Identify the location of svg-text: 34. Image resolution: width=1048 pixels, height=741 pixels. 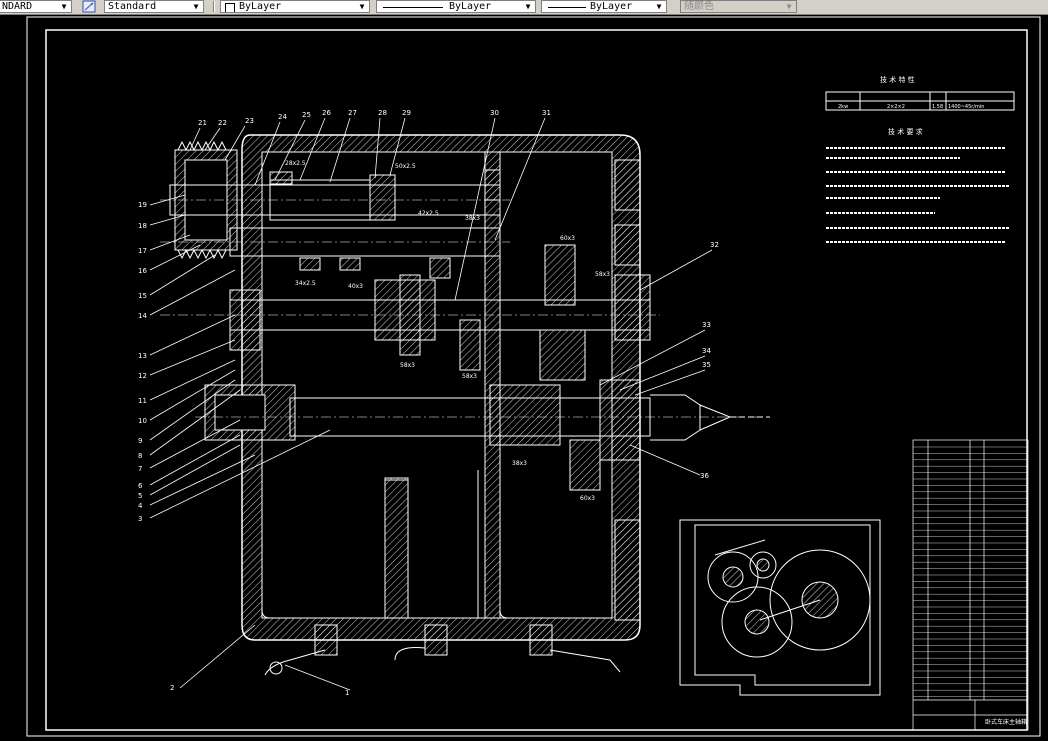
(706, 351).